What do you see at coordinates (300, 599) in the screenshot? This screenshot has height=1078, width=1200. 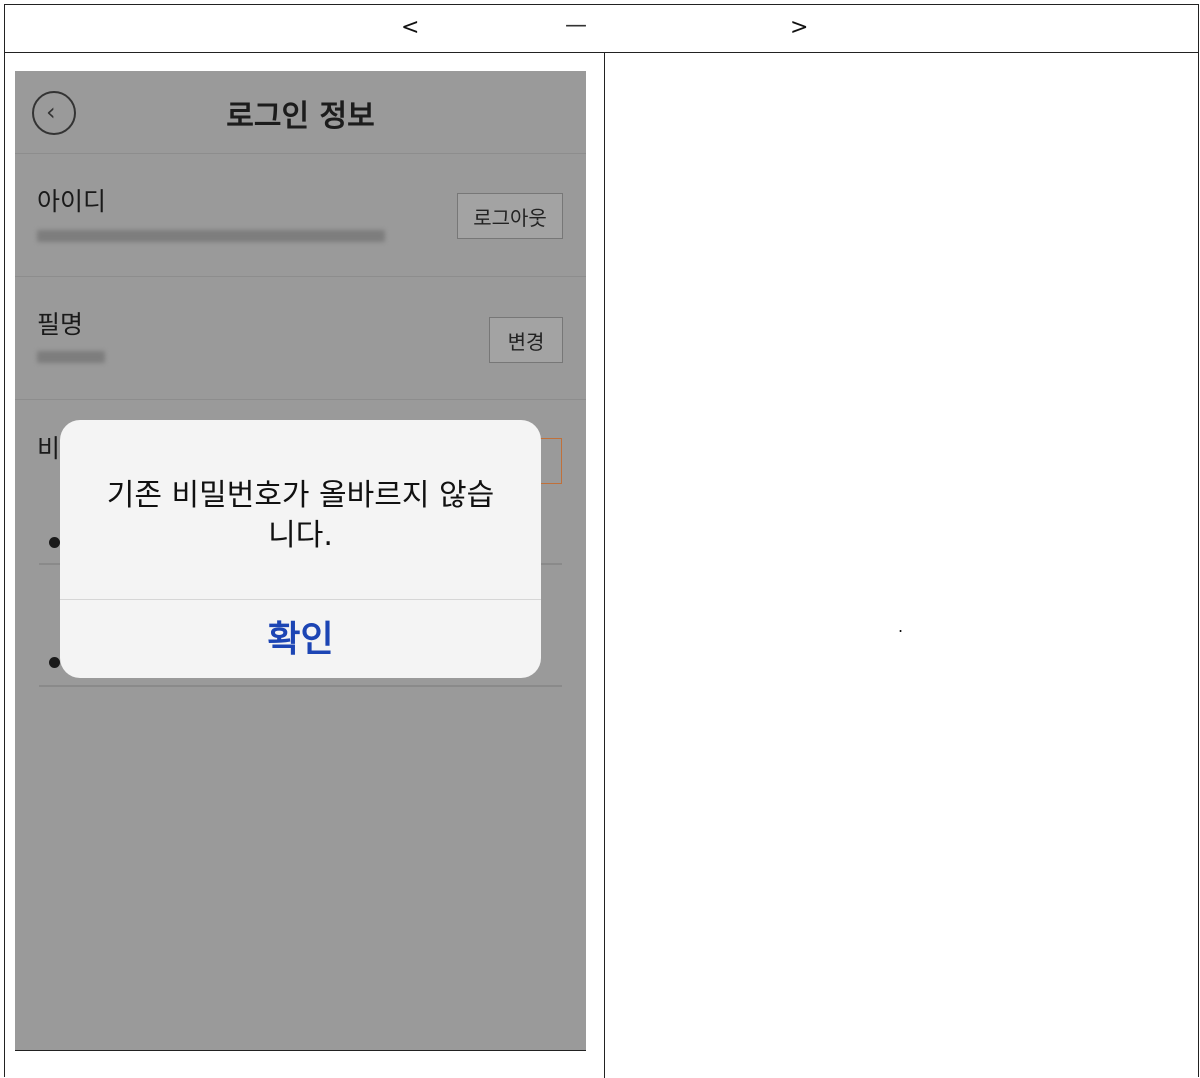 I see `dialog-divider` at bounding box center [300, 599].